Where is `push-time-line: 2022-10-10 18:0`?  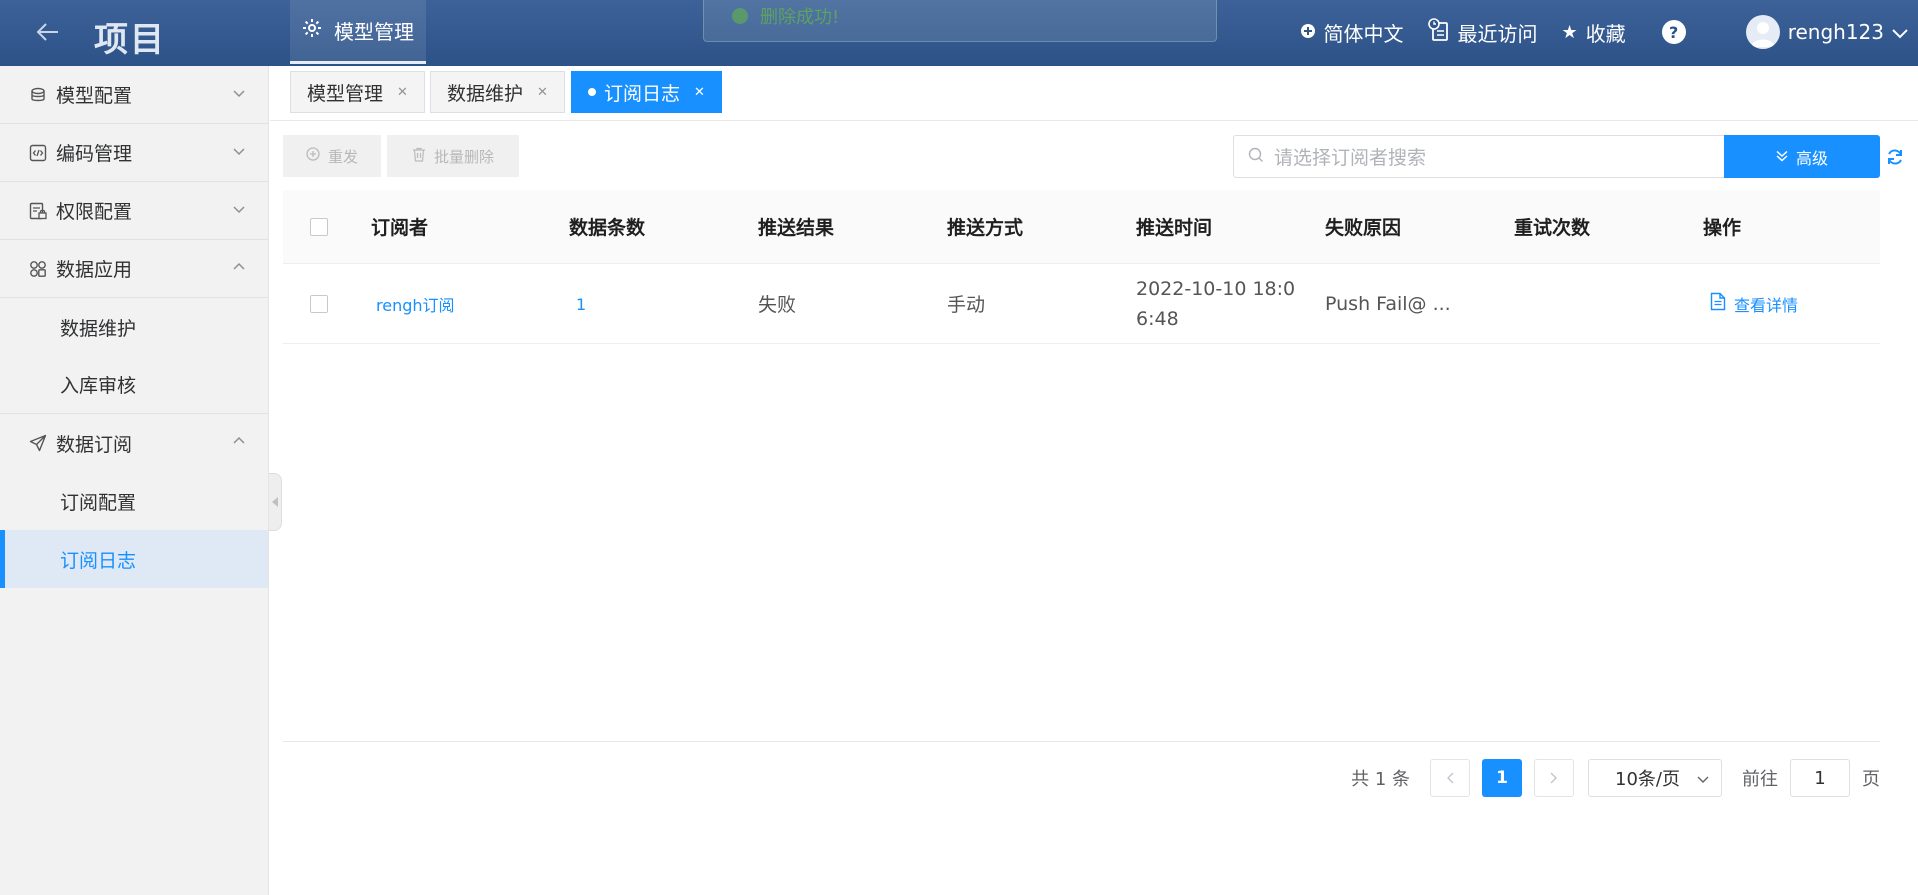
push-time-line: 2022-10-10 18:0 is located at coordinates (1216, 288).